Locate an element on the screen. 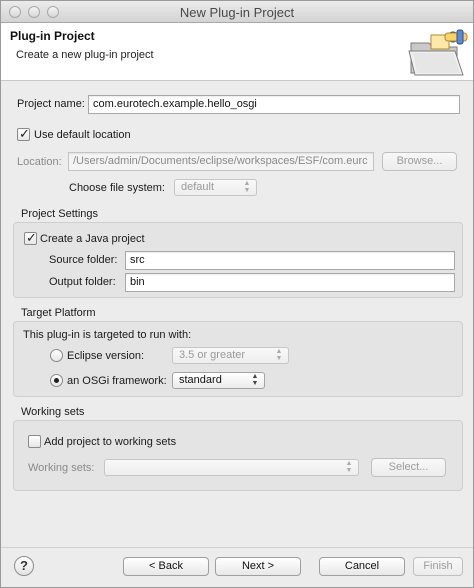  project-name-input: com.eurotech.example.hello_osgi is located at coordinates (274, 104).